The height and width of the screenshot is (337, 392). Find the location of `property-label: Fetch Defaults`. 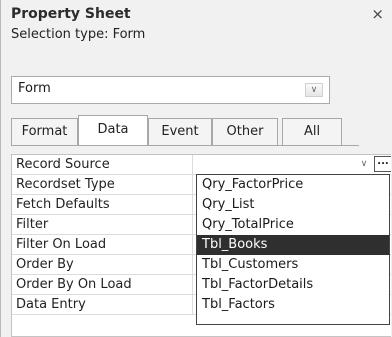

property-label: Fetch Defaults is located at coordinates (63, 204).